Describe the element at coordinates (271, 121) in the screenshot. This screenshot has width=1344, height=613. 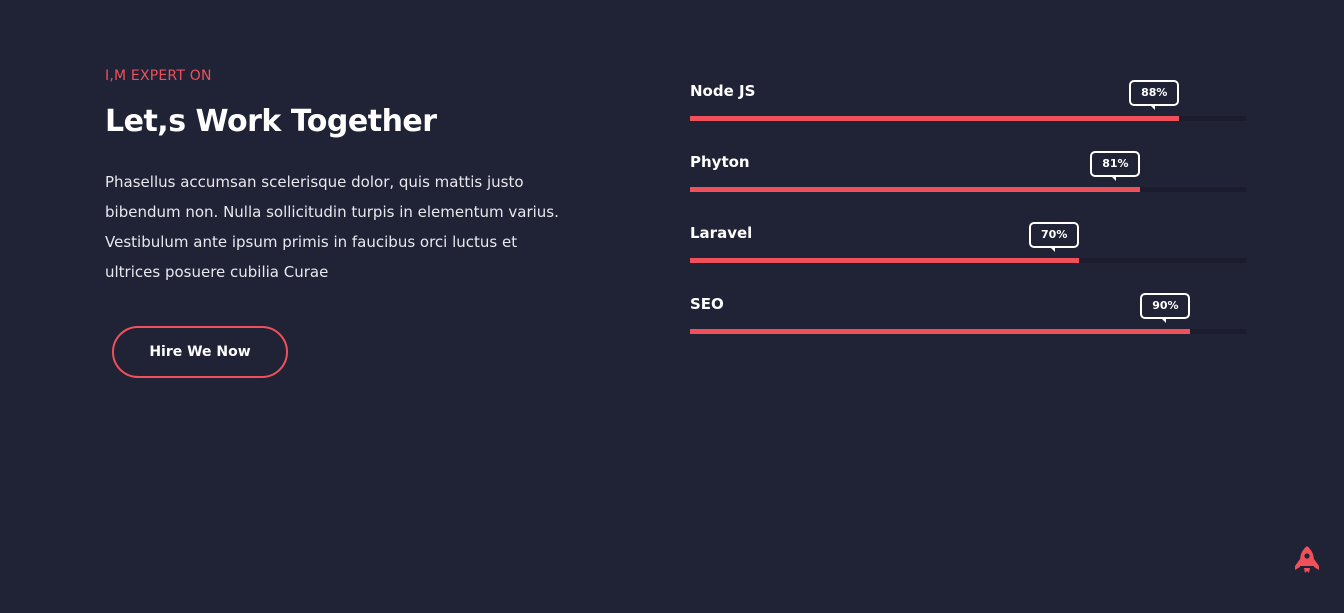
I see `section-title: Let,s Work Together` at that location.